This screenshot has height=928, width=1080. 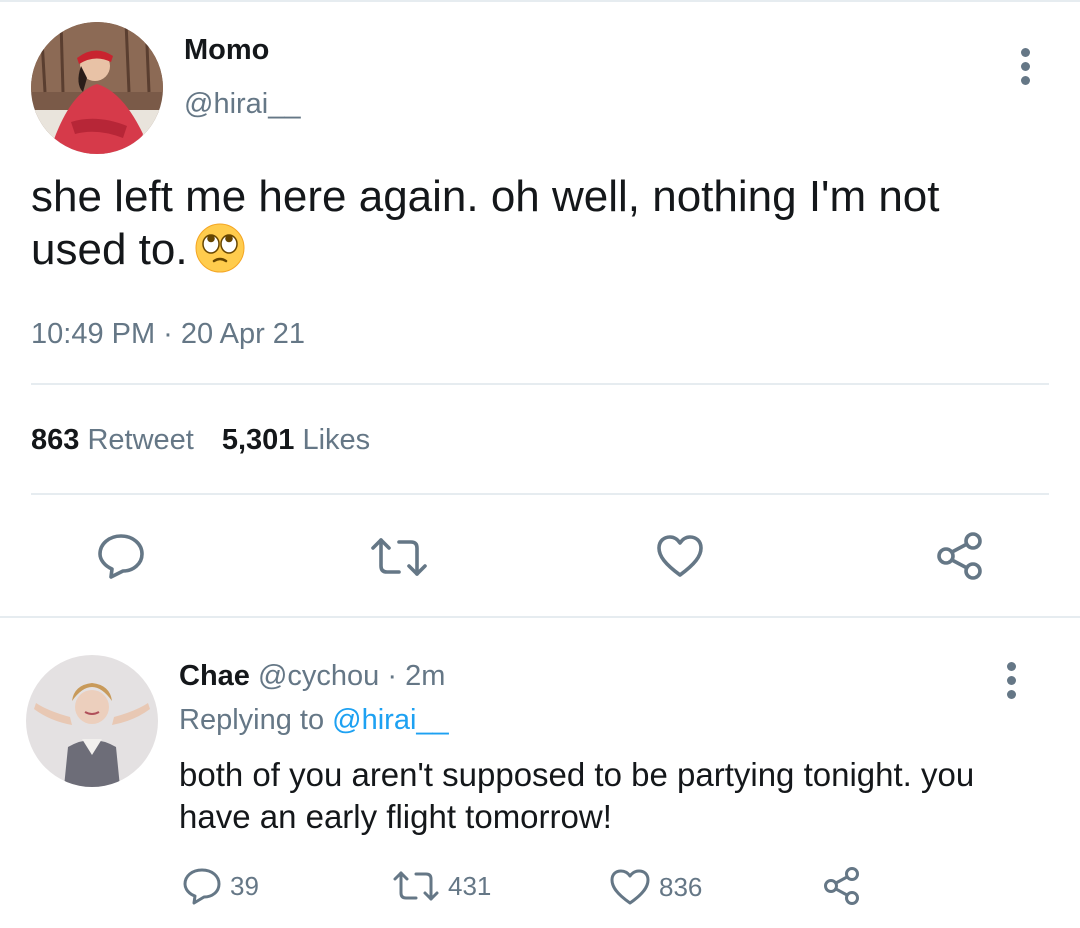 I want to click on reply-retweet-count: 431, so click(x=470, y=885).